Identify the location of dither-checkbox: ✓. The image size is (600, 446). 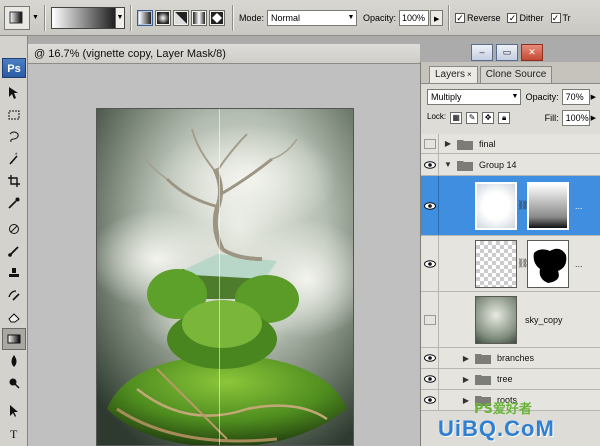
(512, 17).